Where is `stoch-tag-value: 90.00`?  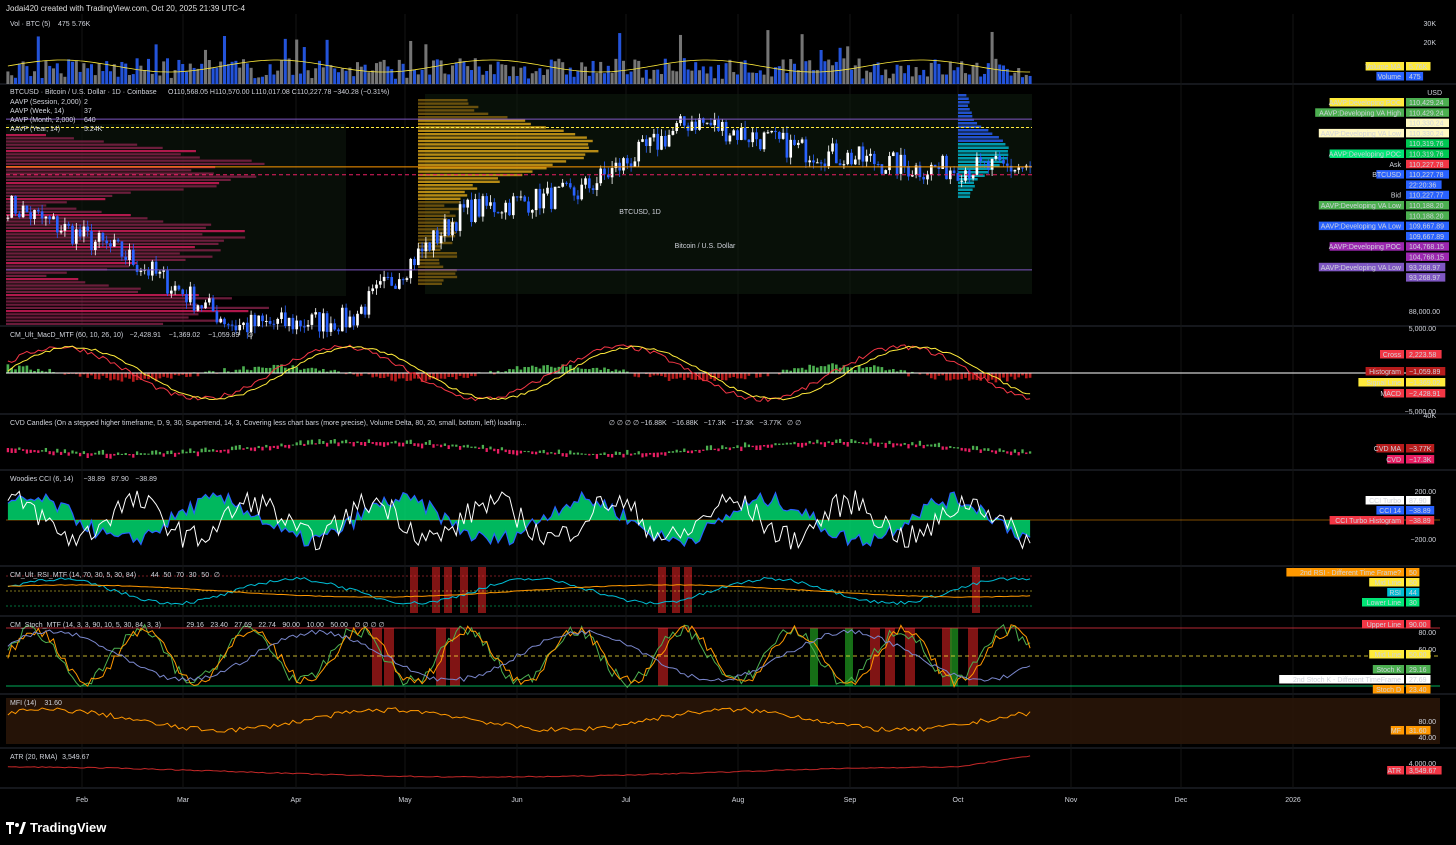 stoch-tag-value: 90.00 is located at coordinates (1418, 625).